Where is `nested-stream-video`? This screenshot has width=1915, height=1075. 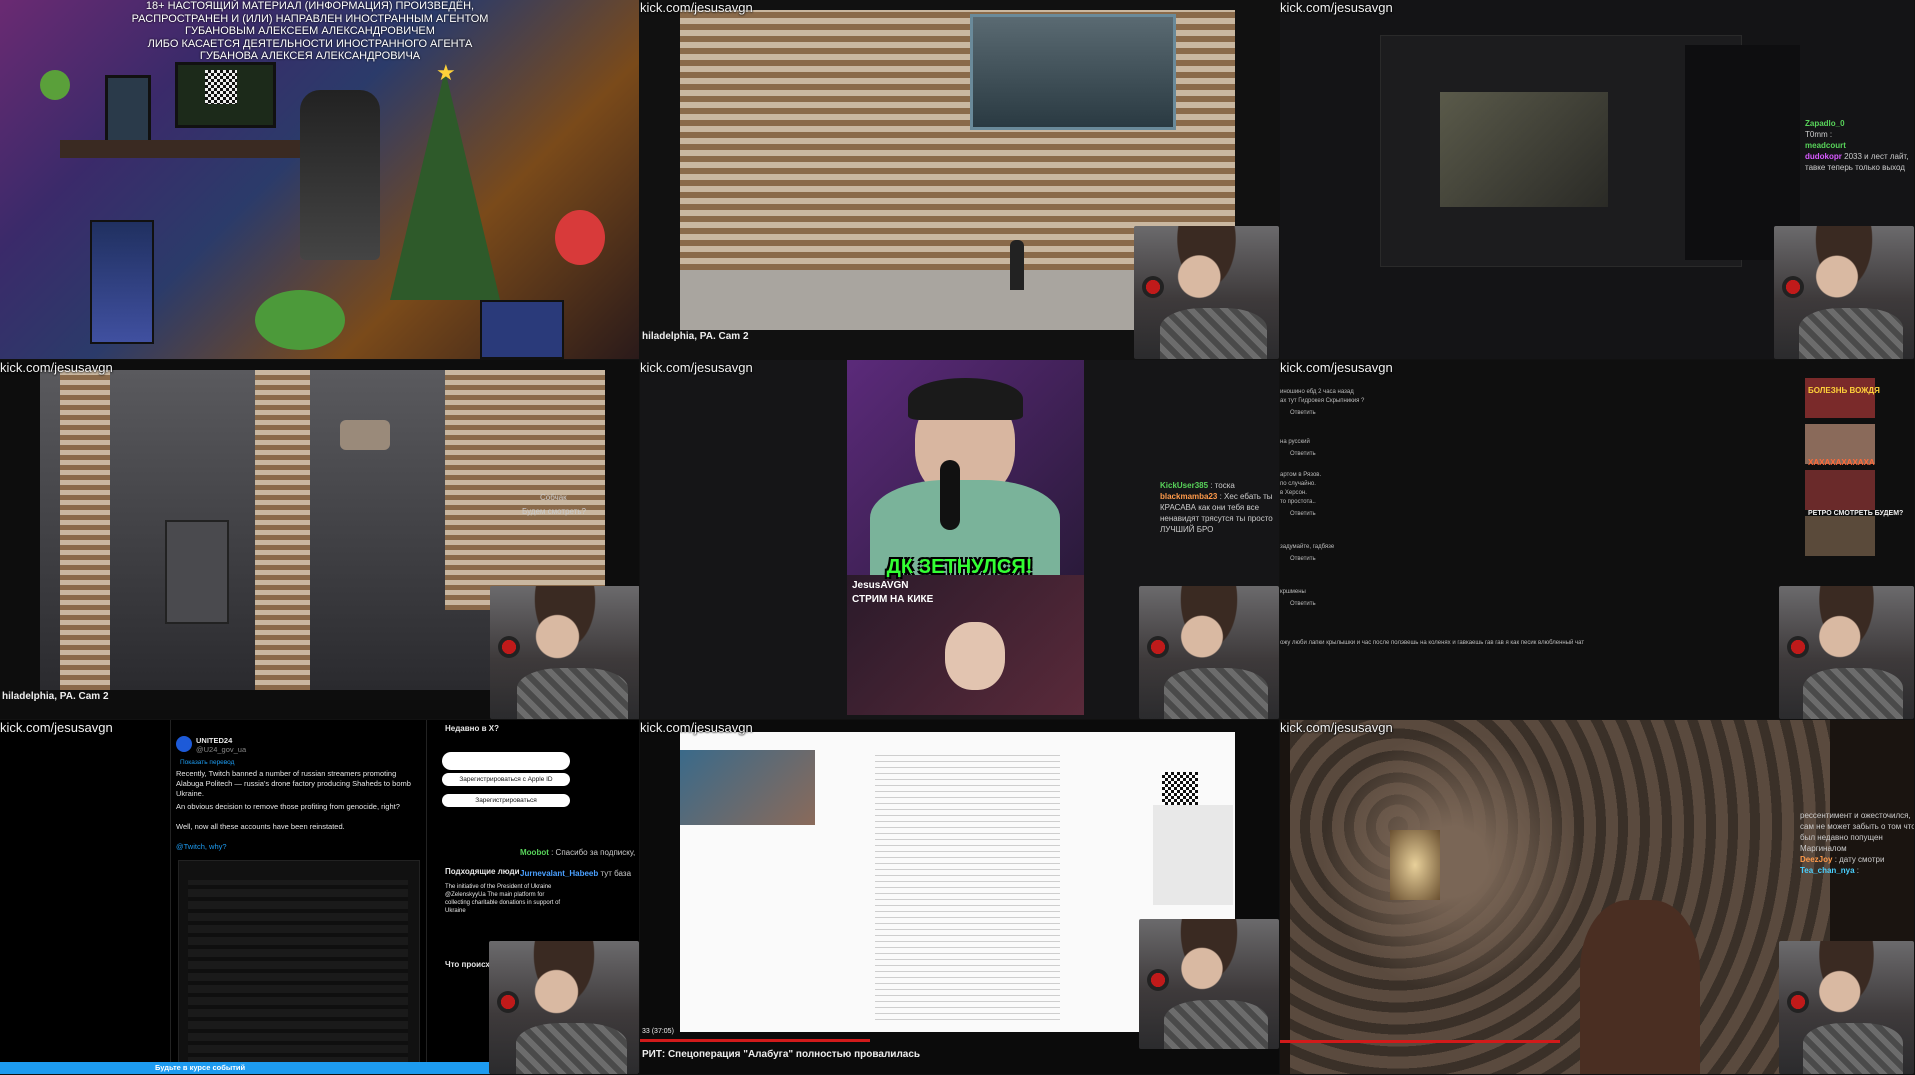
nested-stream-video is located at coordinates (1524, 149).